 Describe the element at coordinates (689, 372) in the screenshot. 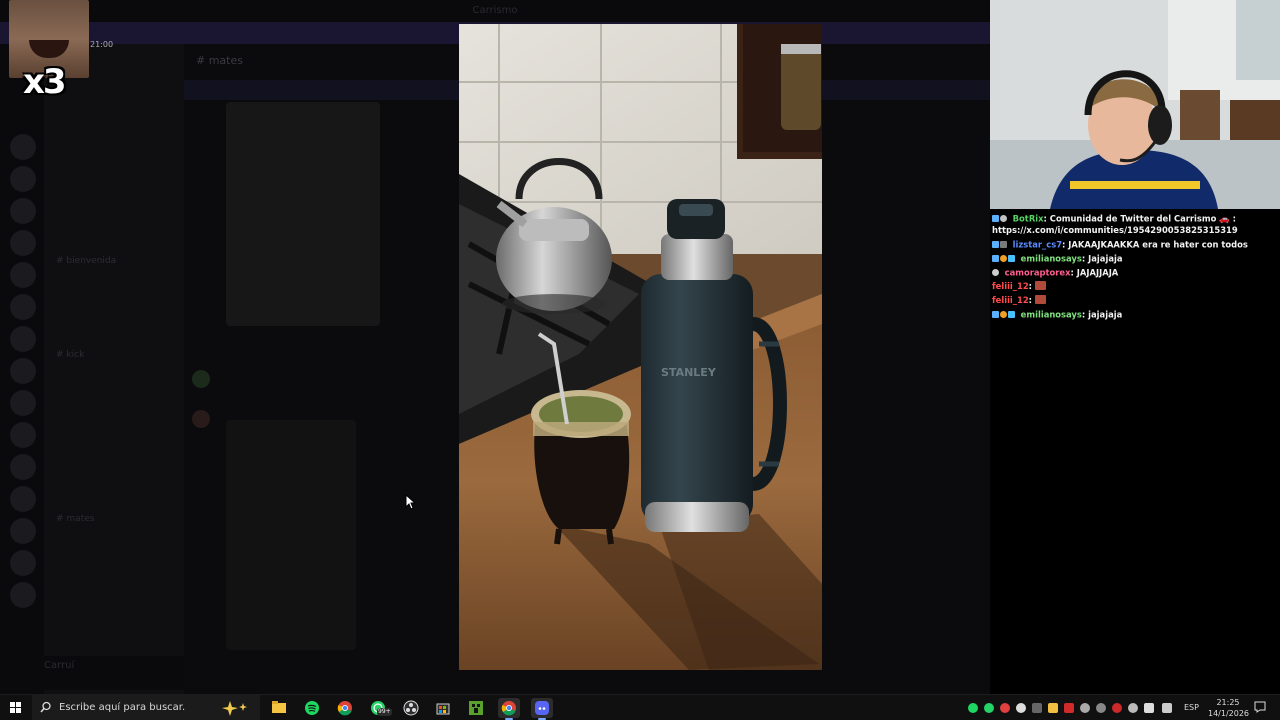

I see `thermos-brand-text: STANLEY` at that location.